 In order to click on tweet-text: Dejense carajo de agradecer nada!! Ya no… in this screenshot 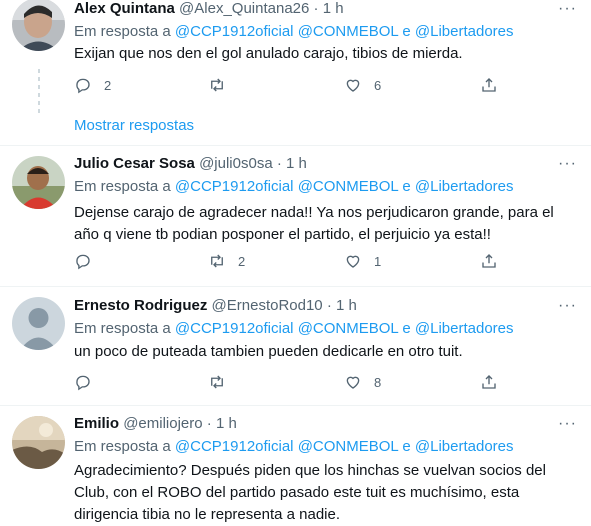, I will do `click(314, 223)`.